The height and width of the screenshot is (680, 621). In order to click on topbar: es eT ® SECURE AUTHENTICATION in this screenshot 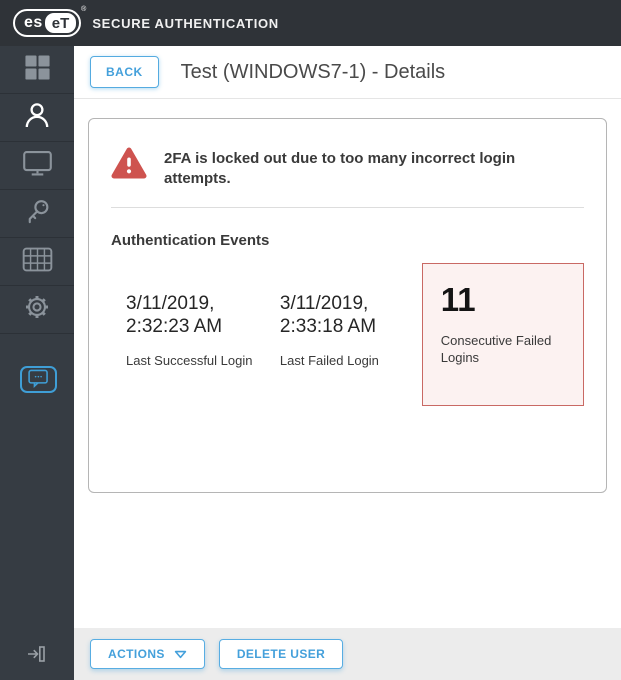, I will do `click(310, 23)`.